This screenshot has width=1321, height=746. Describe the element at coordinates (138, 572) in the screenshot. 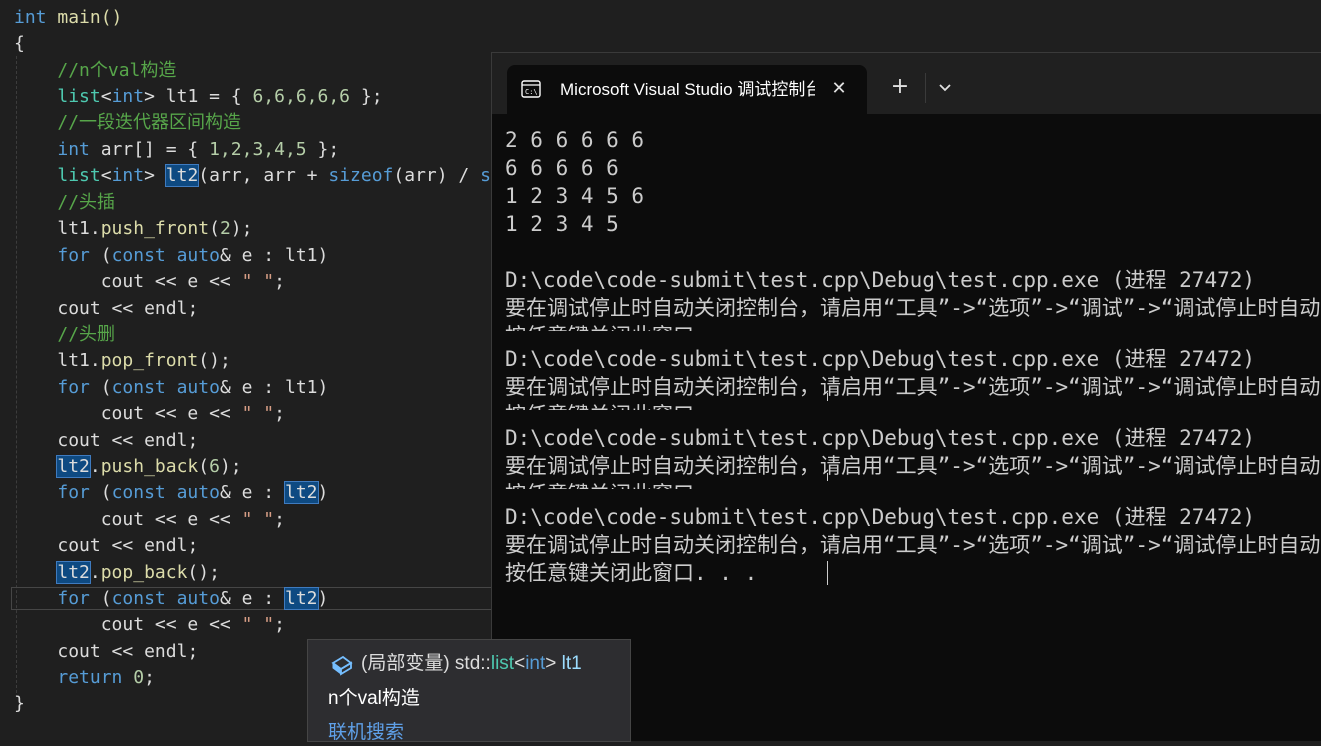

I see `code-line-22: lt2.pop_back();` at that location.